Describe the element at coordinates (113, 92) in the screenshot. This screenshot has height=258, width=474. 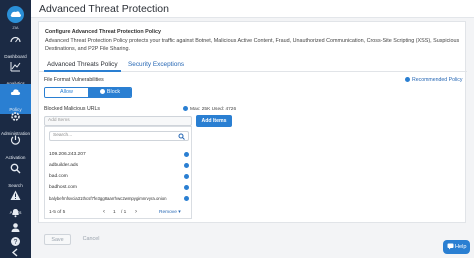
I see `block-option-label: Block` at that location.